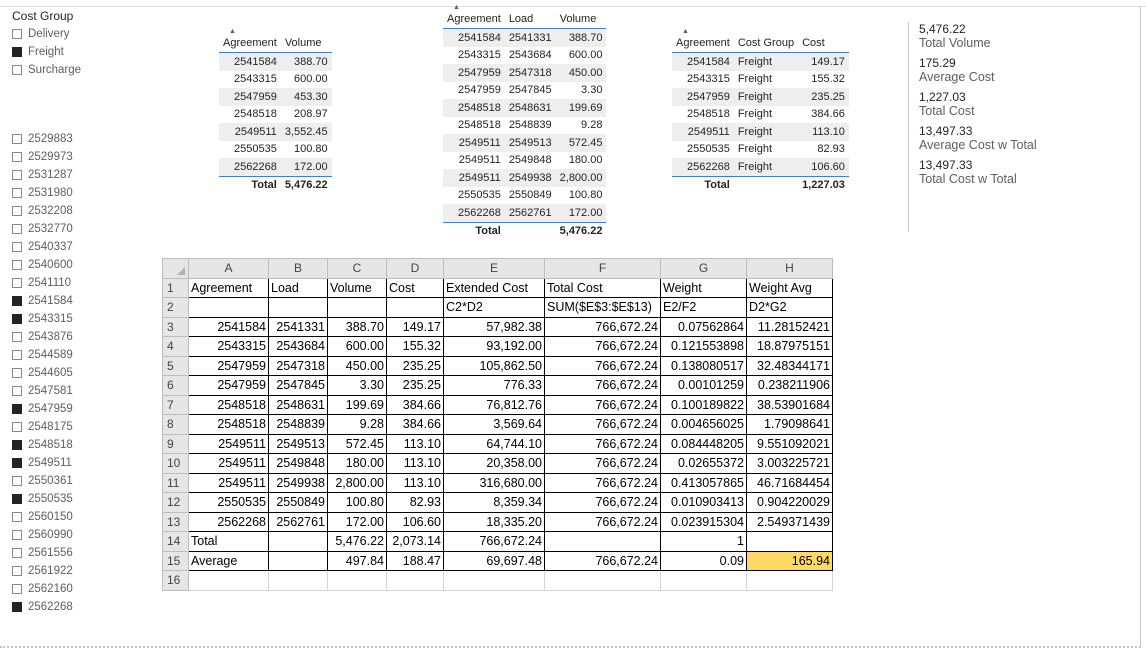  I want to click on sheet-cell: 5,476.22, so click(357, 541).